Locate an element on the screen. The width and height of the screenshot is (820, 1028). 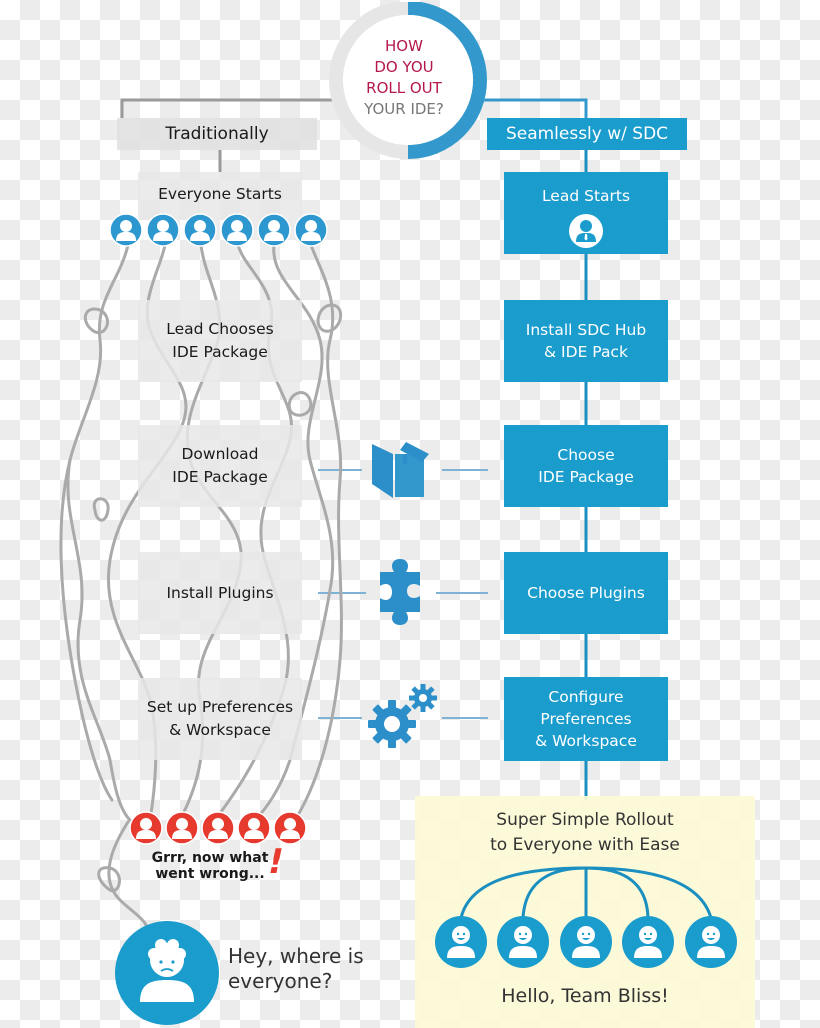
step-configure-preferences: Configure Preferences & Workspace is located at coordinates (586, 719).